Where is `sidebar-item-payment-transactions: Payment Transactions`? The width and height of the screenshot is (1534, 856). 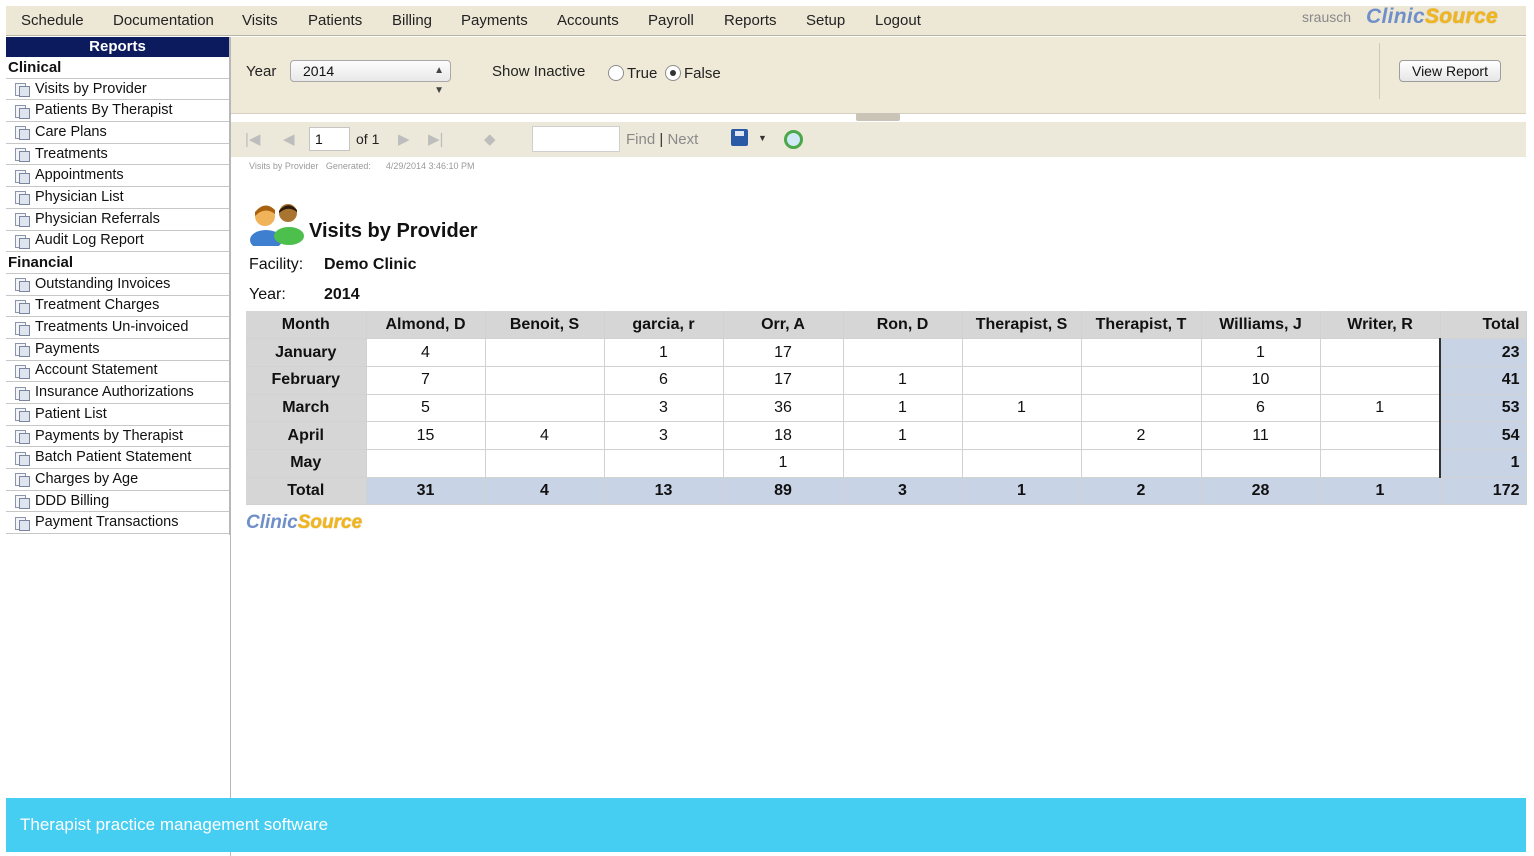 sidebar-item-payment-transactions: Payment Transactions is located at coordinates (117, 523).